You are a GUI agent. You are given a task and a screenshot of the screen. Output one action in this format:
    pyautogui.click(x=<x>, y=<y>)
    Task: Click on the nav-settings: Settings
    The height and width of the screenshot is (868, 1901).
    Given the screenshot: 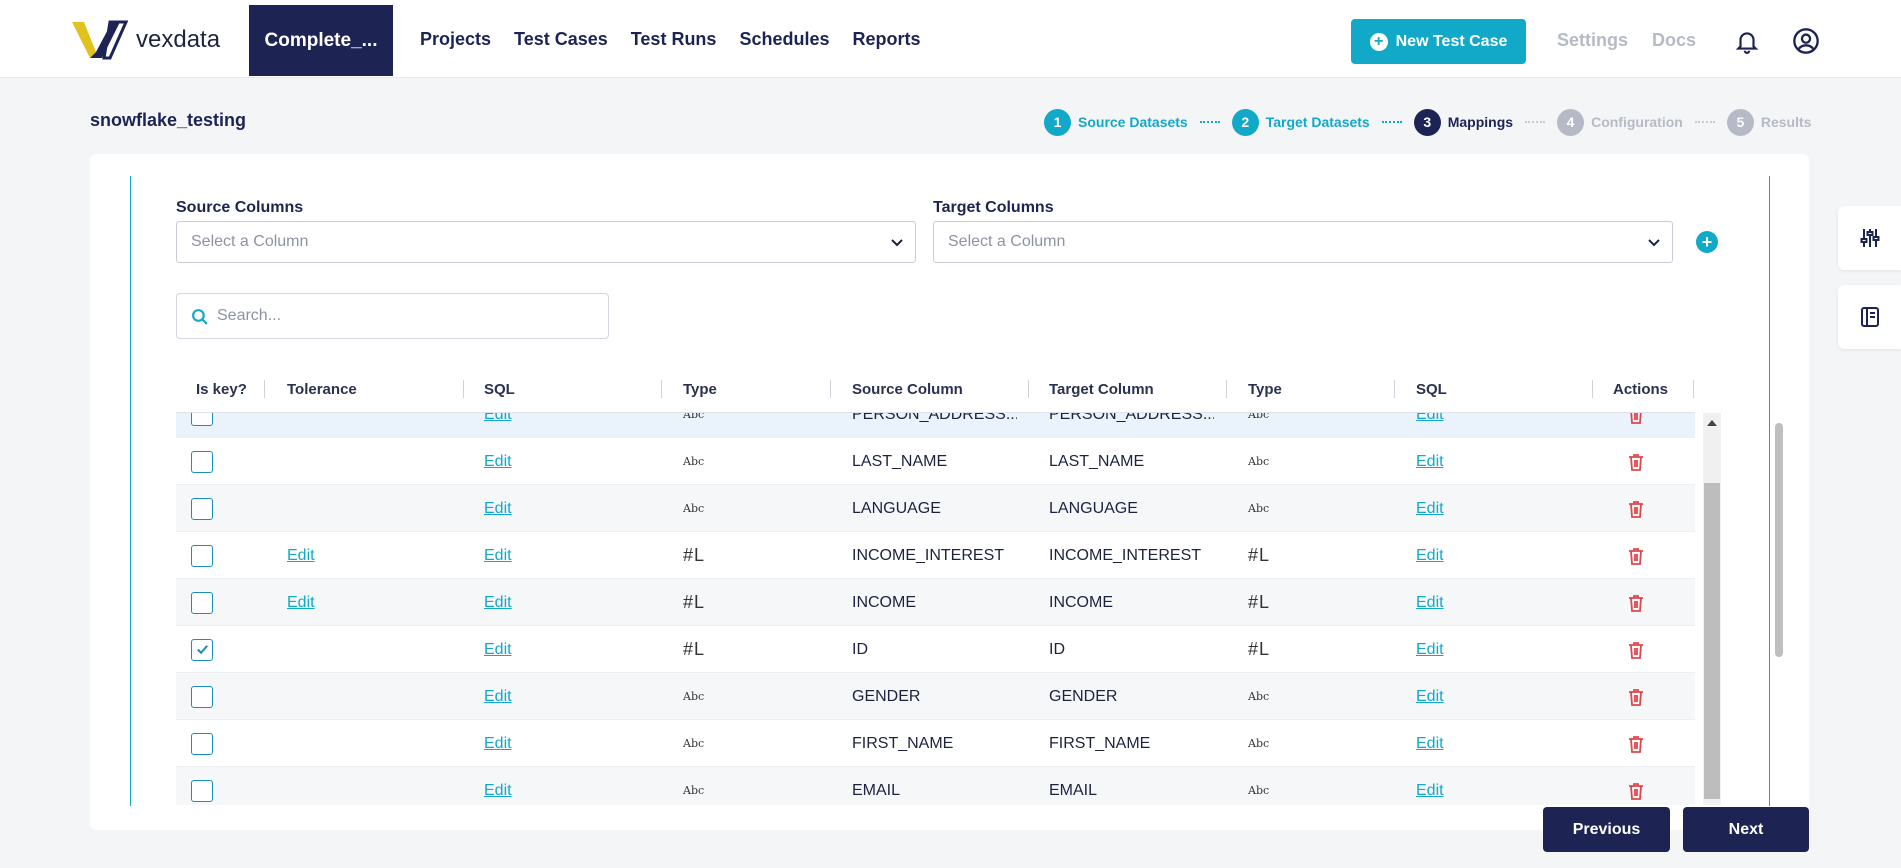 What is the action you would take?
    pyautogui.click(x=1592, y=40)
    